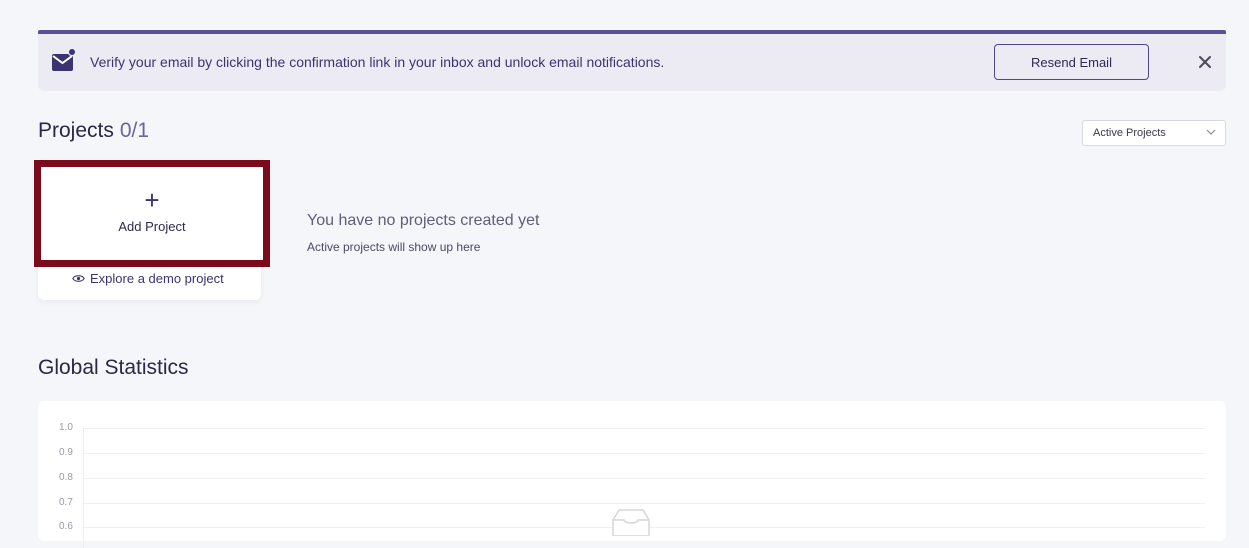 The height and width of the screenshot is (548, 1249). What do you see at coordinates (66, 502) in the screenshot?
I see `y-tick-label: 0.7` at bounding box center [66, 502].